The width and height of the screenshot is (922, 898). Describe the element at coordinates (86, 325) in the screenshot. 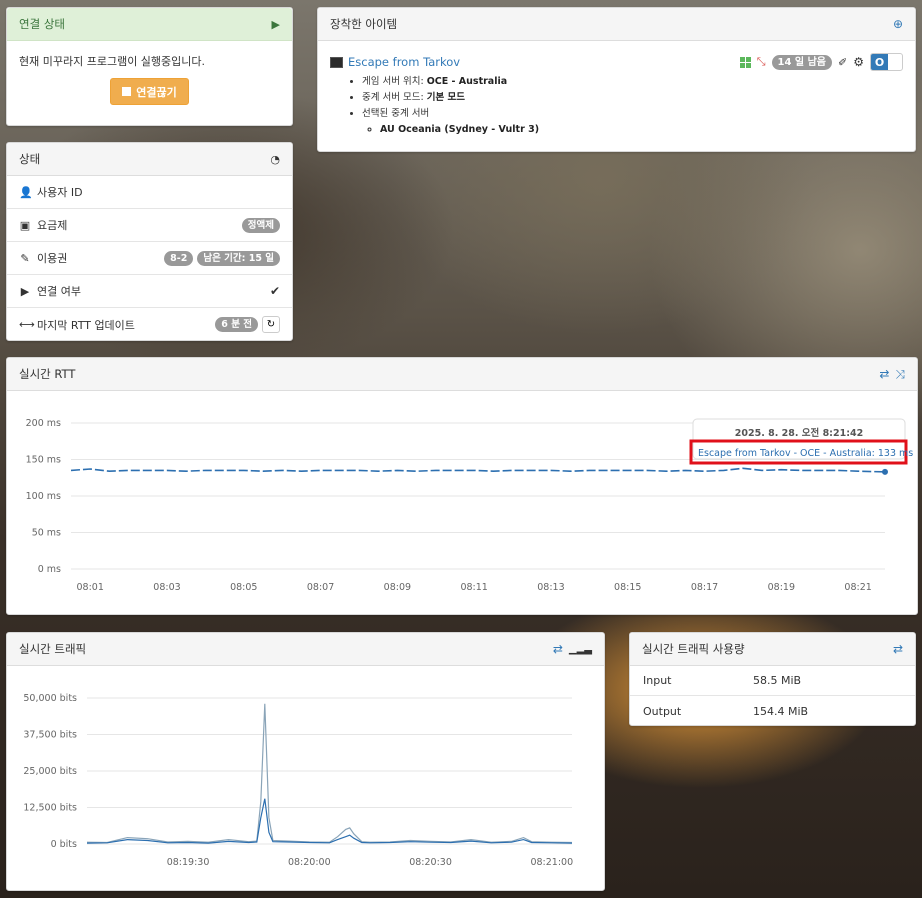

I see `status-row-label: 마지막 RTT 업데이트` at that location.